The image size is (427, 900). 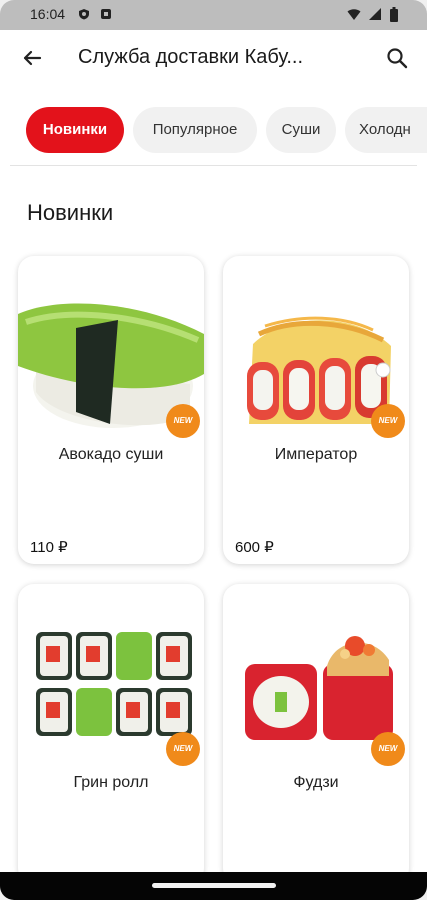 I want to click on category-tabs: Новинки Популярное Суши Холодн, so click(x=213, y=132).